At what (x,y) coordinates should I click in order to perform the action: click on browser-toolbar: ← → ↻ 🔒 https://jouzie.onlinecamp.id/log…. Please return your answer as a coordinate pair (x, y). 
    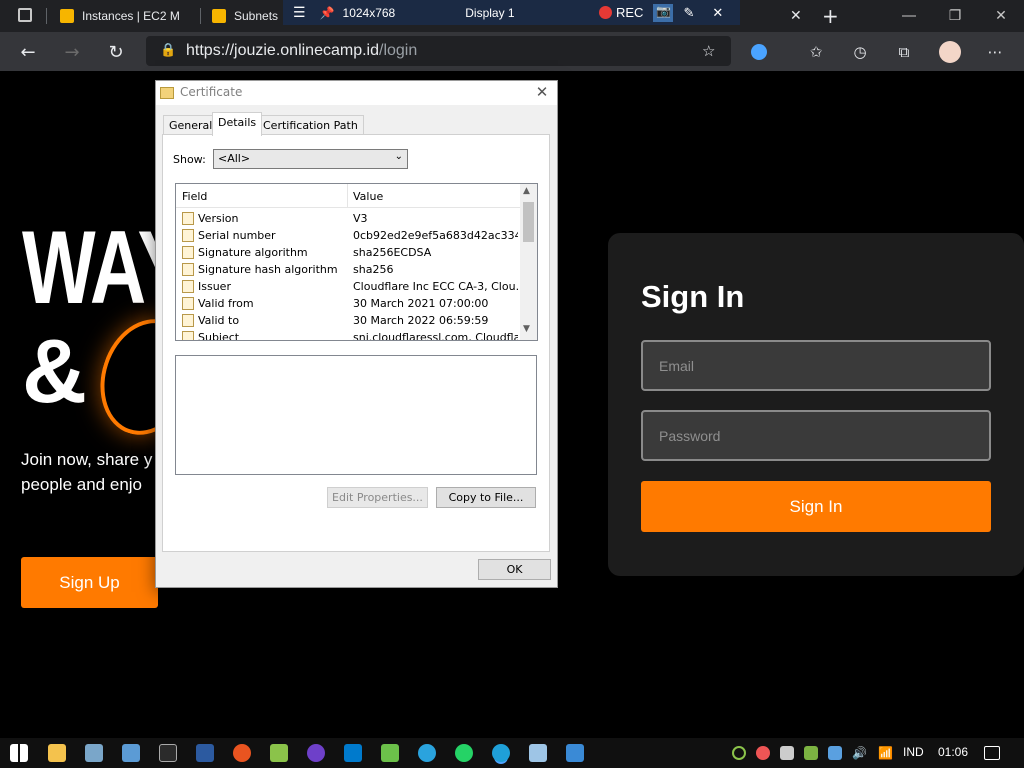
    Looking at the image, I should click on (512, 51).